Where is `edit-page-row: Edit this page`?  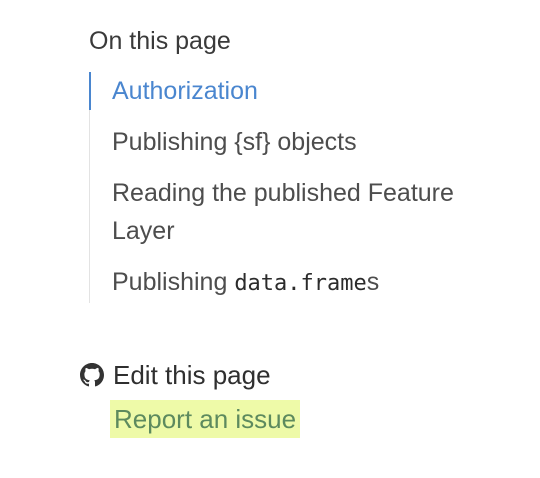
edit-page-row: Edit this page is located at coordinates (190, 375).